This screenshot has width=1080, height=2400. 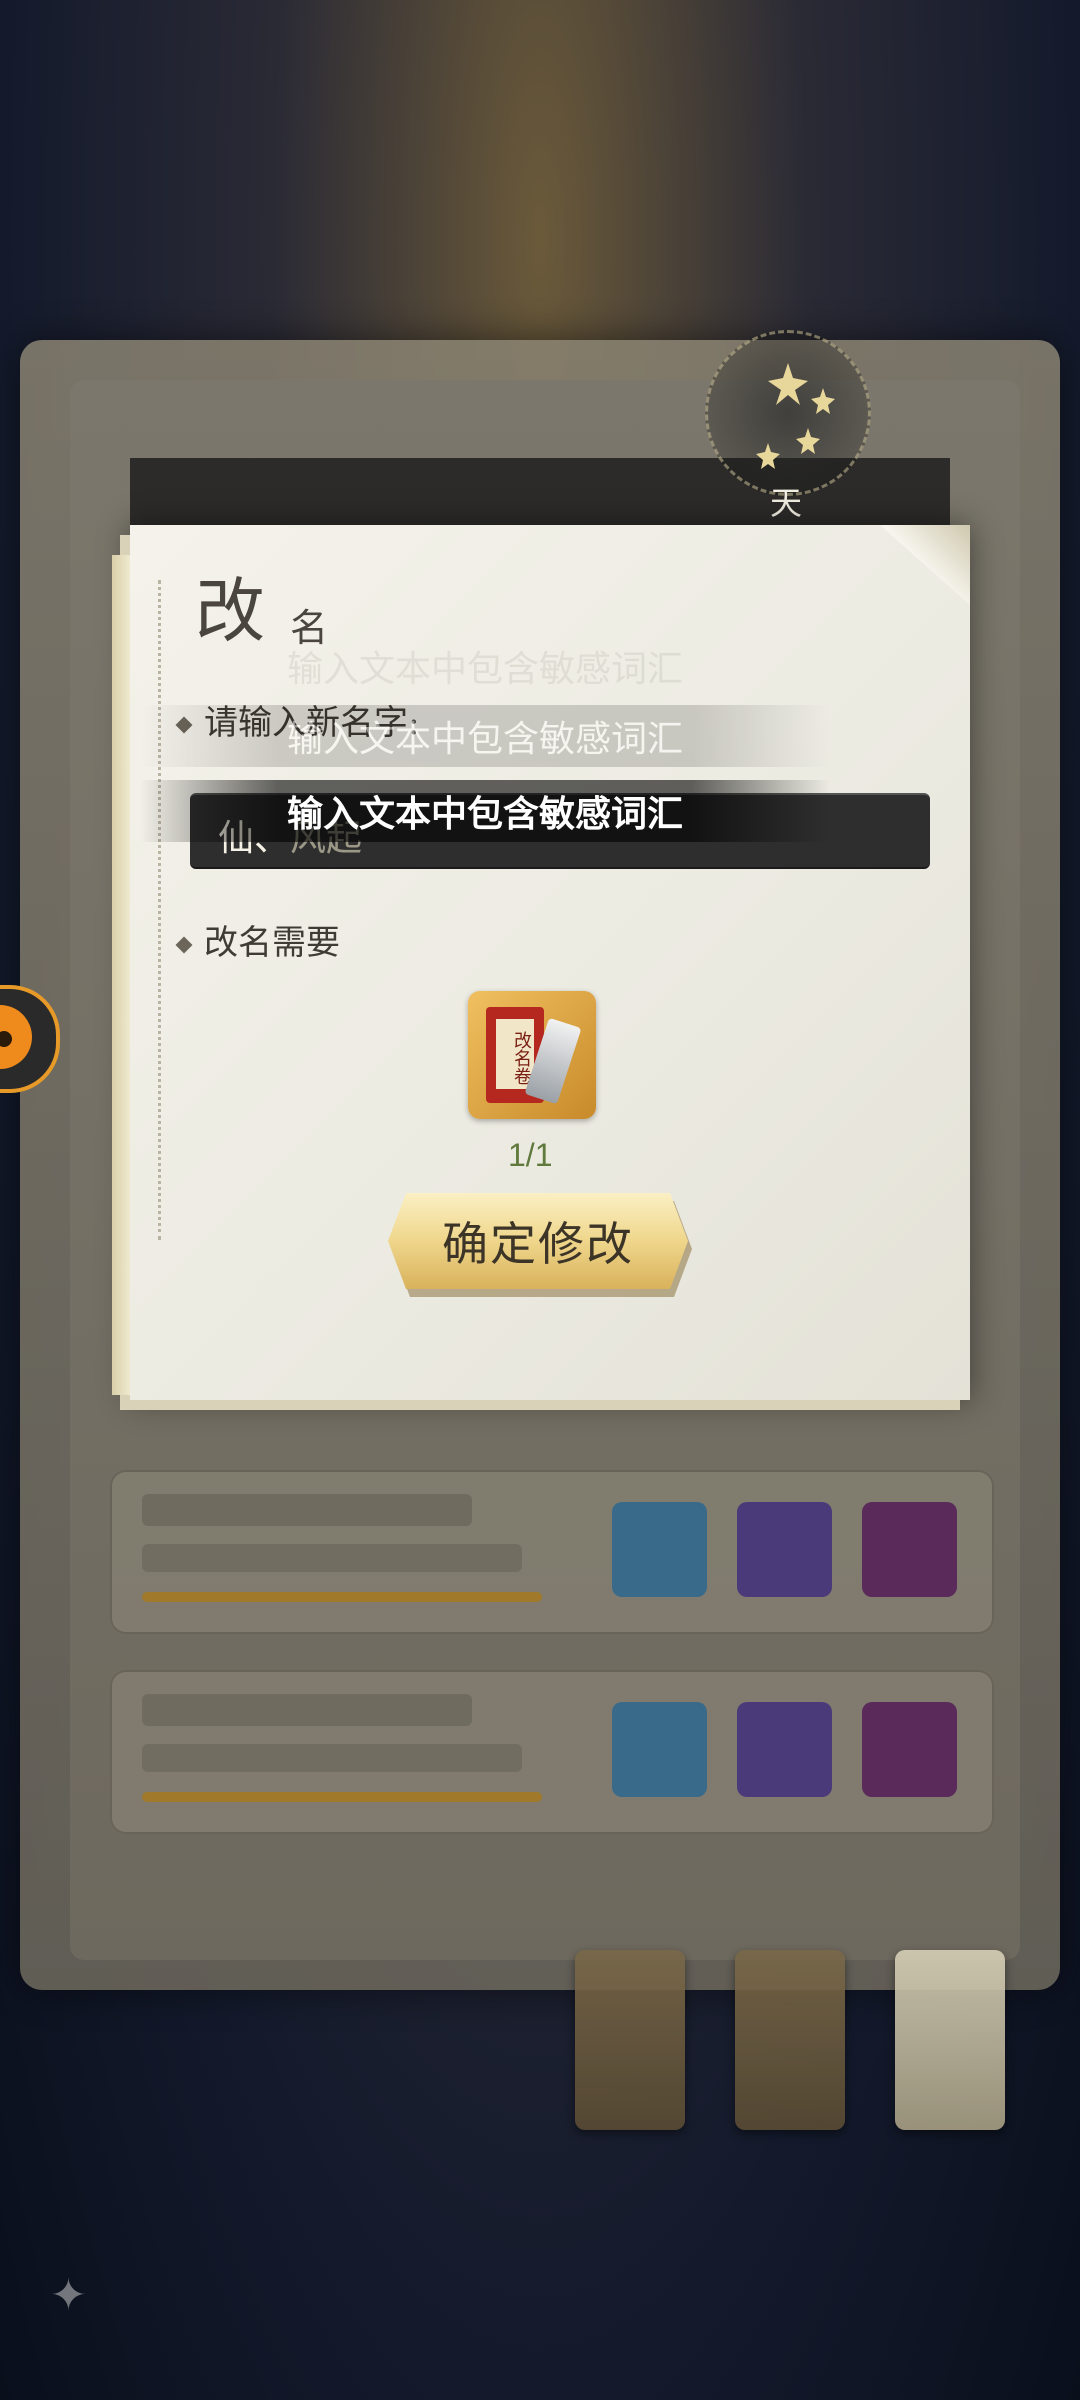 What do you see at coordinates (16, 1037) in the screenshot?
I see `mascot-icon` at bounding box center [16, 1037].